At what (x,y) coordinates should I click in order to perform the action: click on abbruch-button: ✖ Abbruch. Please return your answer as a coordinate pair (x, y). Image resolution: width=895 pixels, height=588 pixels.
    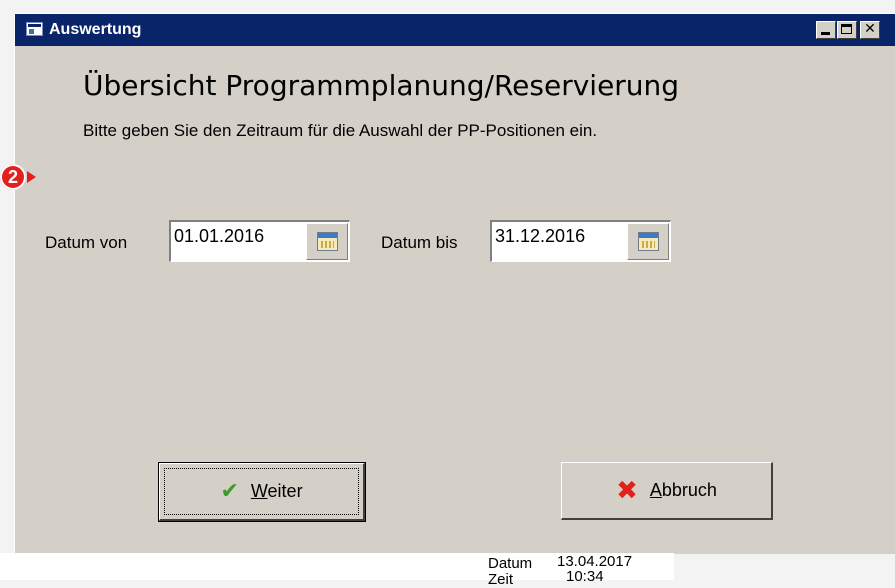
    Looking at the image, I should click on (667, 491).